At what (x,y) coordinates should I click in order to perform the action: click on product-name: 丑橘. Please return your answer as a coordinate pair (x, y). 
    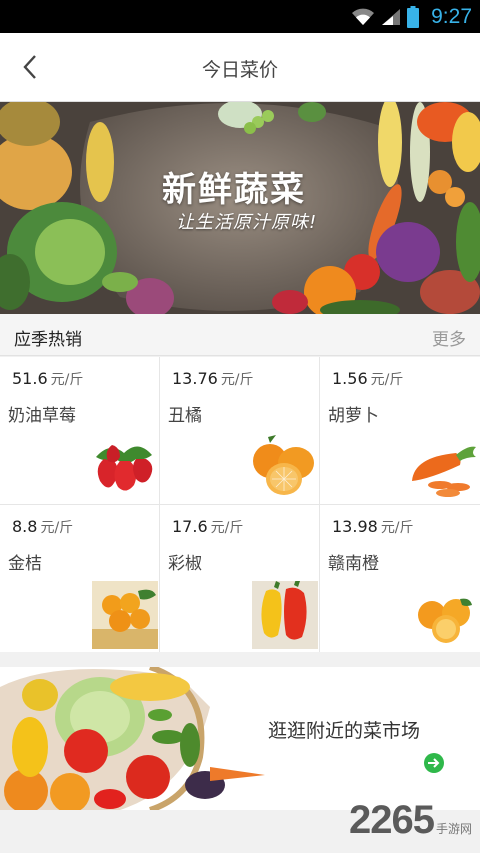
    Looking at the image, I should click on (185, 416).